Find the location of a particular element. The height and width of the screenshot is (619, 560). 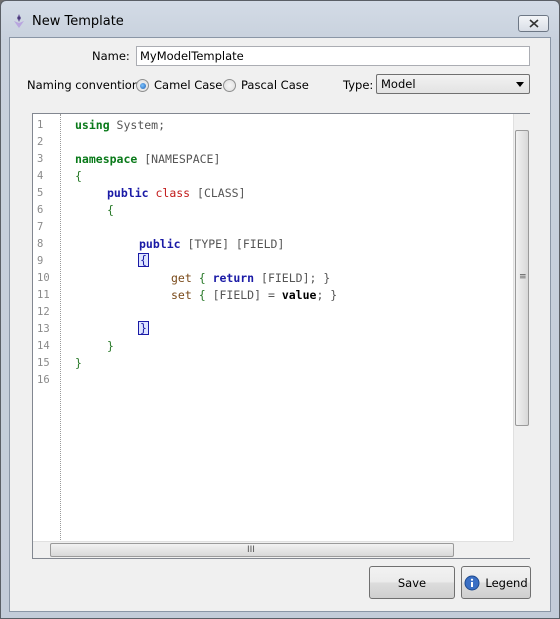

close-button is located at coordinates (533, 23).